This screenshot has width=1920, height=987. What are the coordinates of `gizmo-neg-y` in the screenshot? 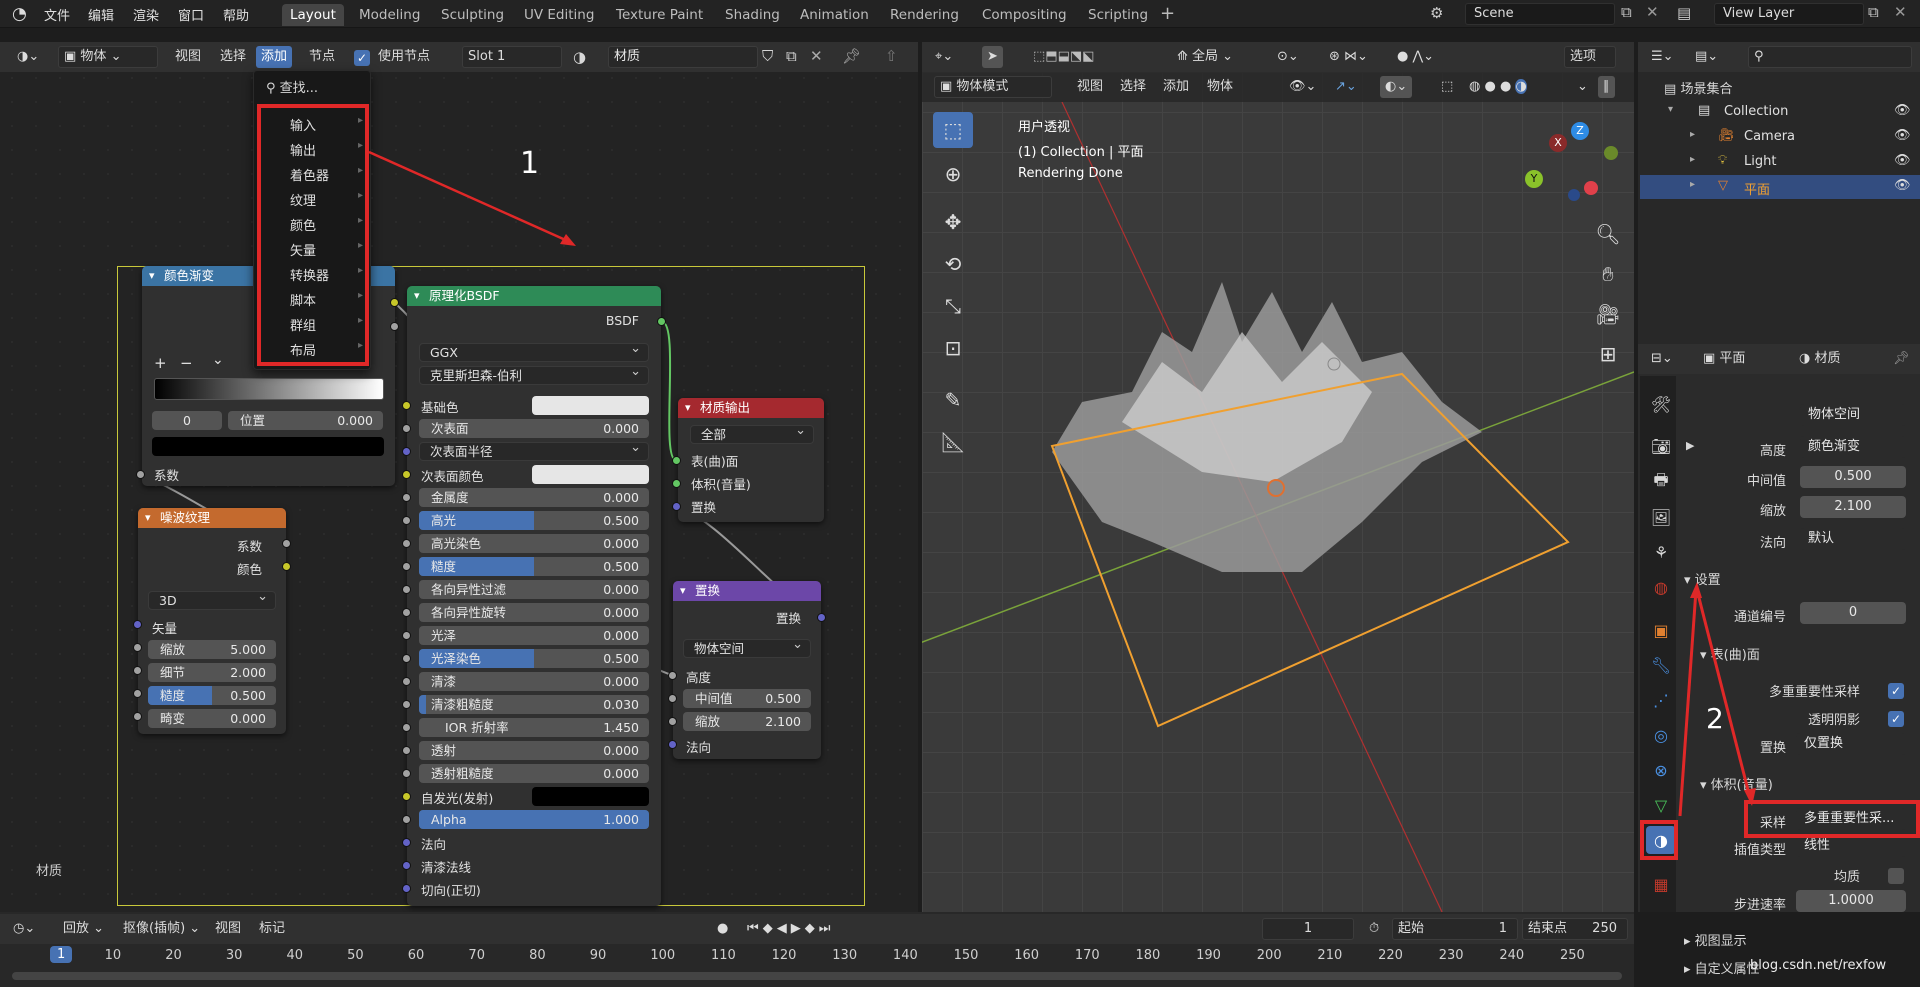 It's located at (1611, 153).